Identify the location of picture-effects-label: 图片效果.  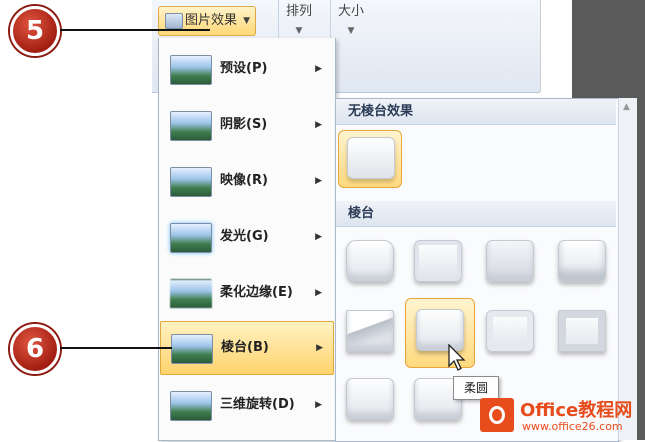
(211, 20).